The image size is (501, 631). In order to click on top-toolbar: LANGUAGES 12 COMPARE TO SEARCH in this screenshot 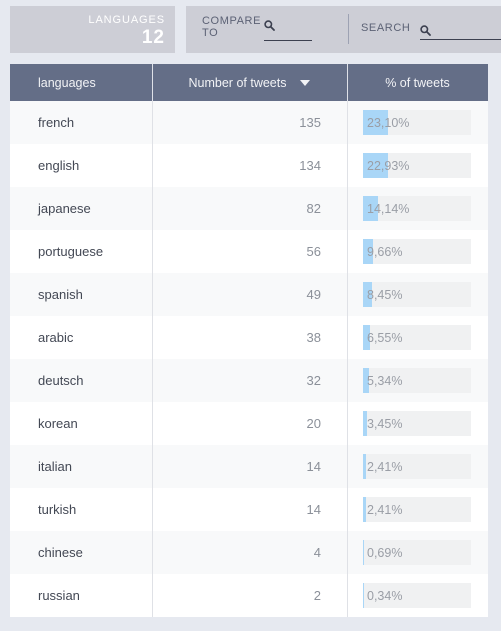, I will do `click(250, 28)`.